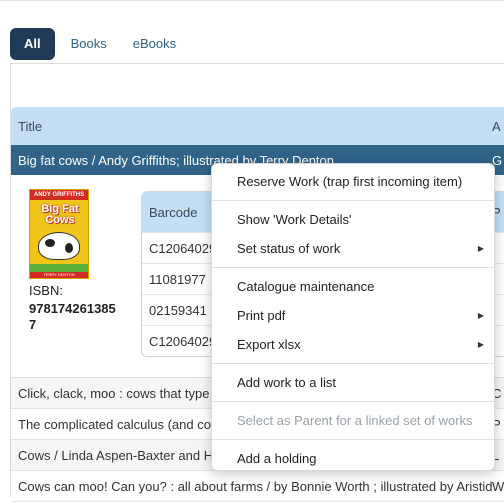 The width and height of the screenshot is (504, 502). What do you see at coordinates (32, 44) in the screenshot?
I see `tab-all: All` at bounding box center [32, 44].